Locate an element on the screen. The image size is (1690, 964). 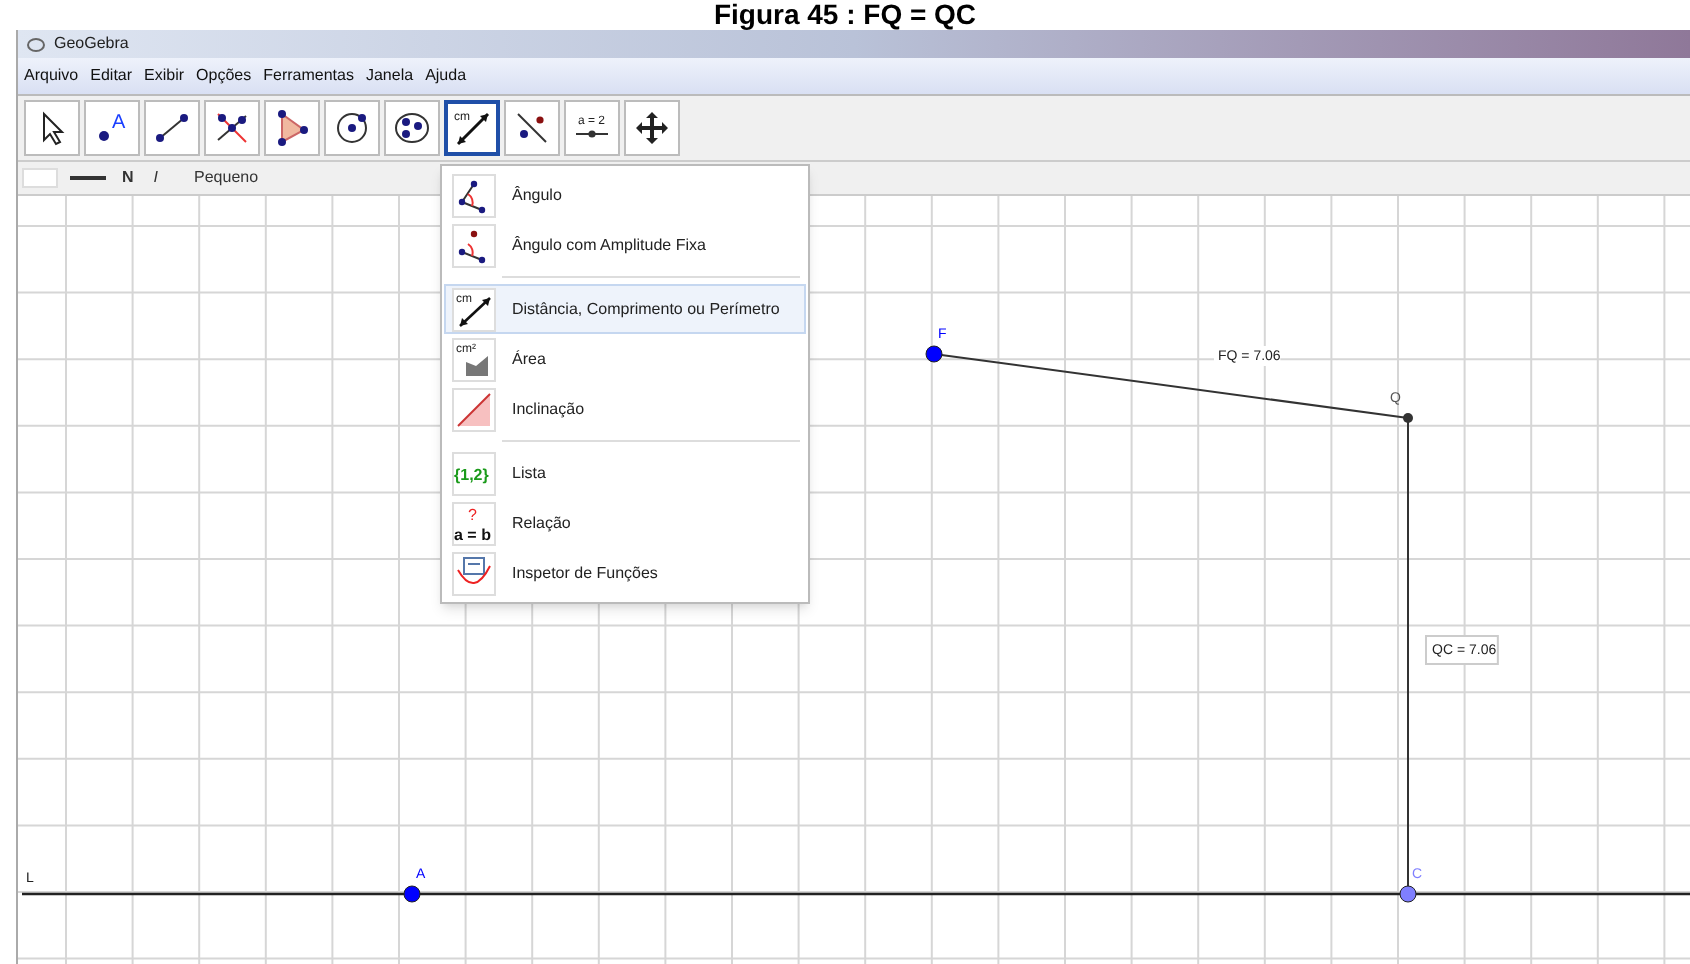
perpendicular-tool-button is located at coordinates (232, 128).